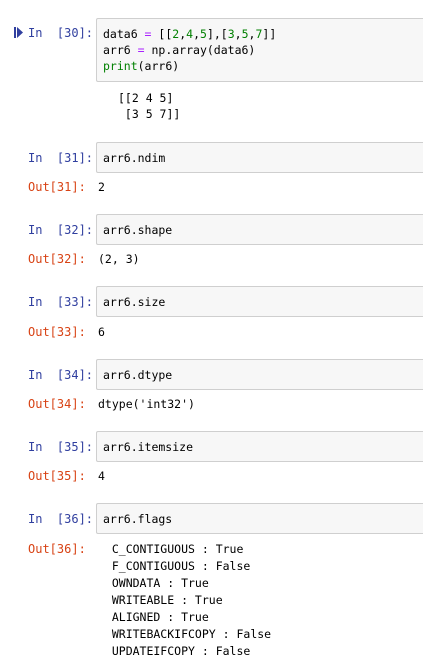 This screenshot has height=666, width=423. Describe the element at coordinates (174, 566) in the screenshot. I see `flags-line: F_CONTIGUOUS : False` at that location.